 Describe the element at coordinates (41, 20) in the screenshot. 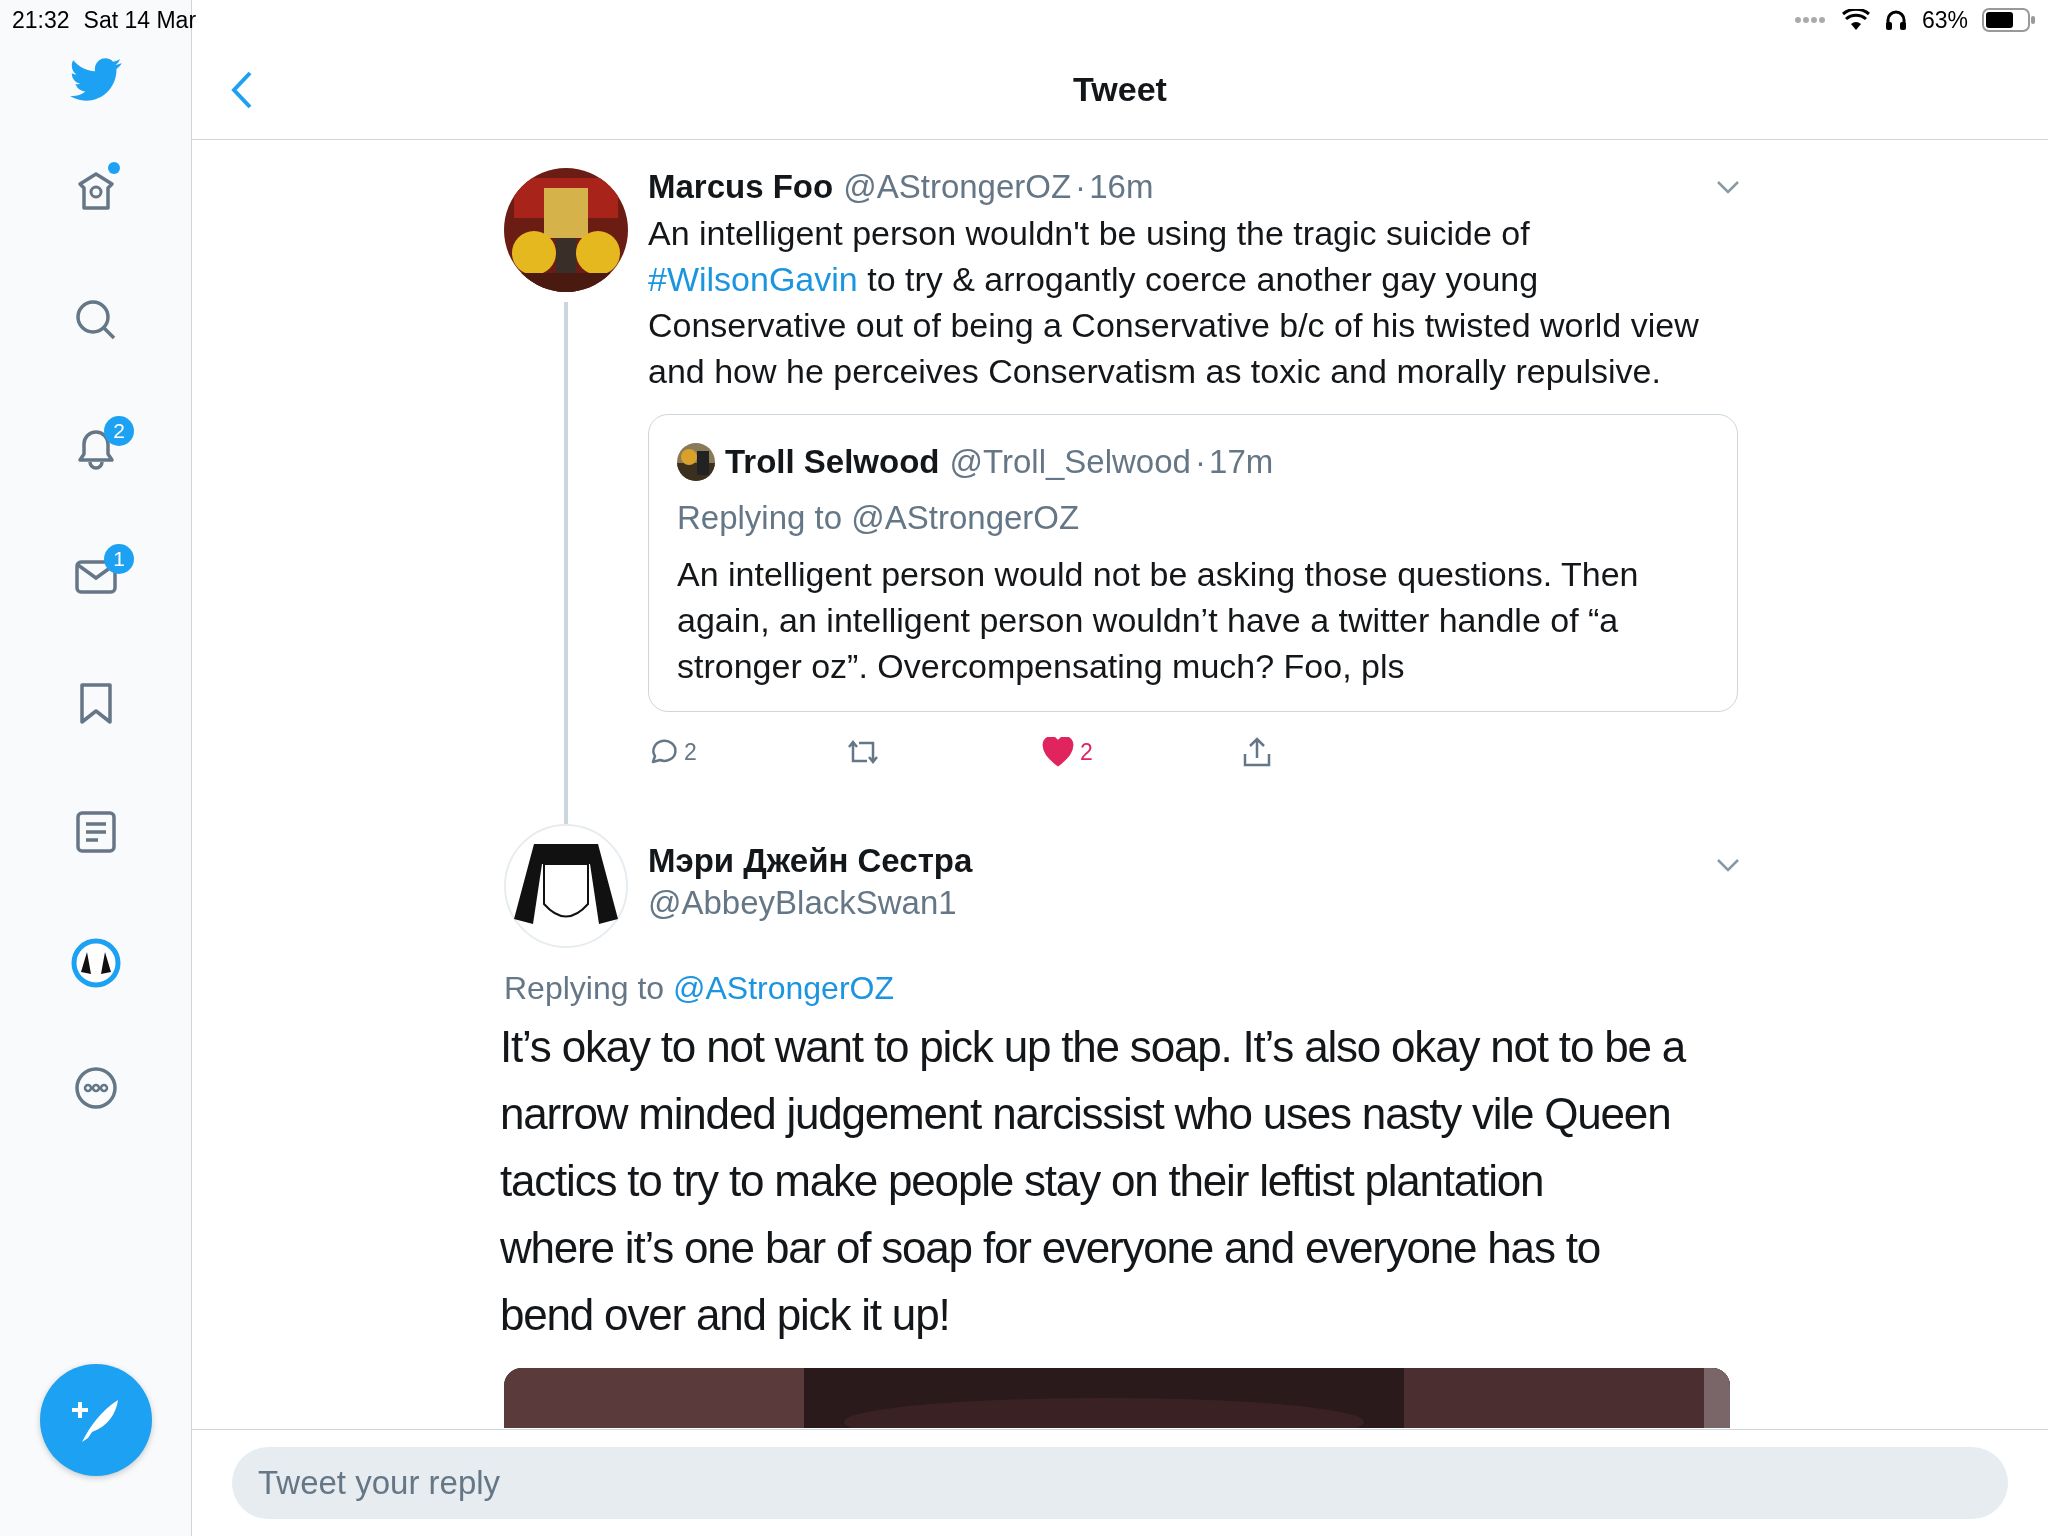

I see `status-time: 21:32` at that location.